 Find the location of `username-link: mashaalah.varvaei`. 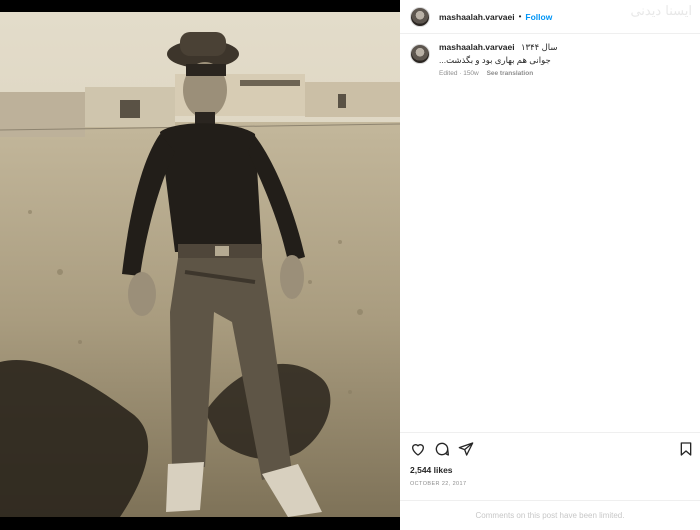

username-link: mashaalah.varvaei is located at coordinates (477, 17).